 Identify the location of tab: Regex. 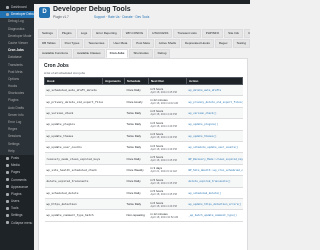
(223, 43).